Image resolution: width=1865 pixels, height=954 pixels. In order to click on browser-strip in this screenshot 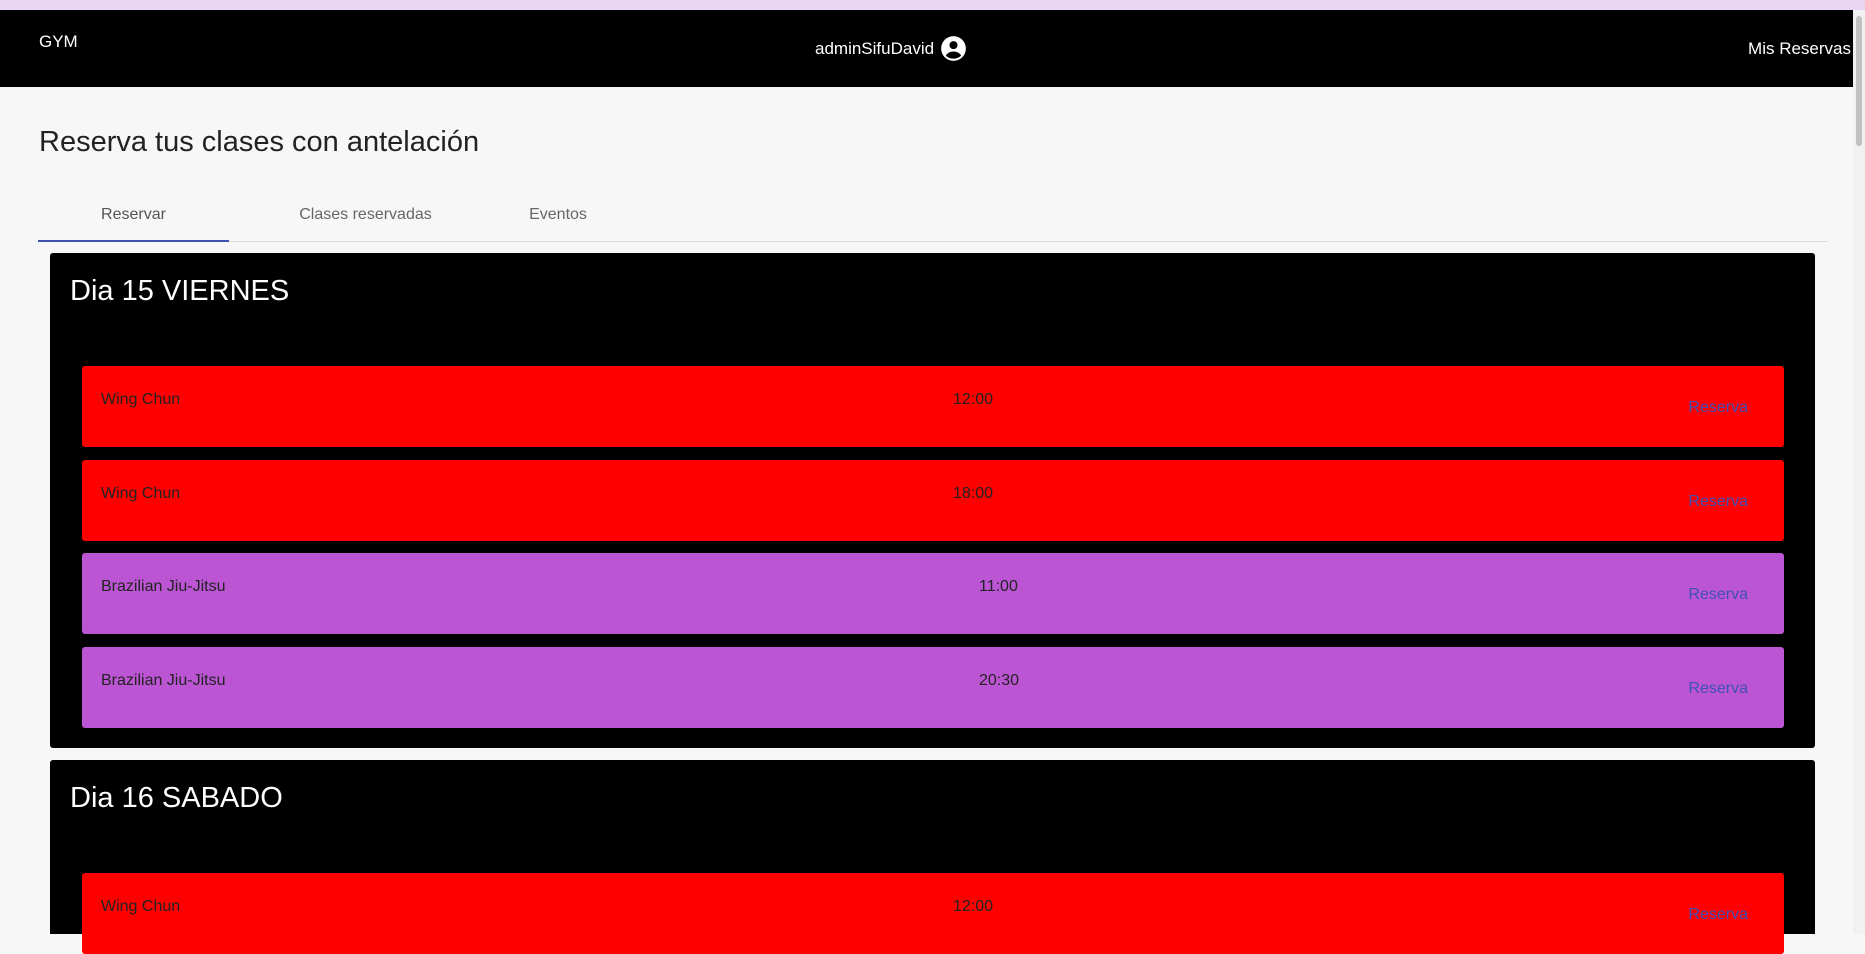, I will do `click(932, 5)`.